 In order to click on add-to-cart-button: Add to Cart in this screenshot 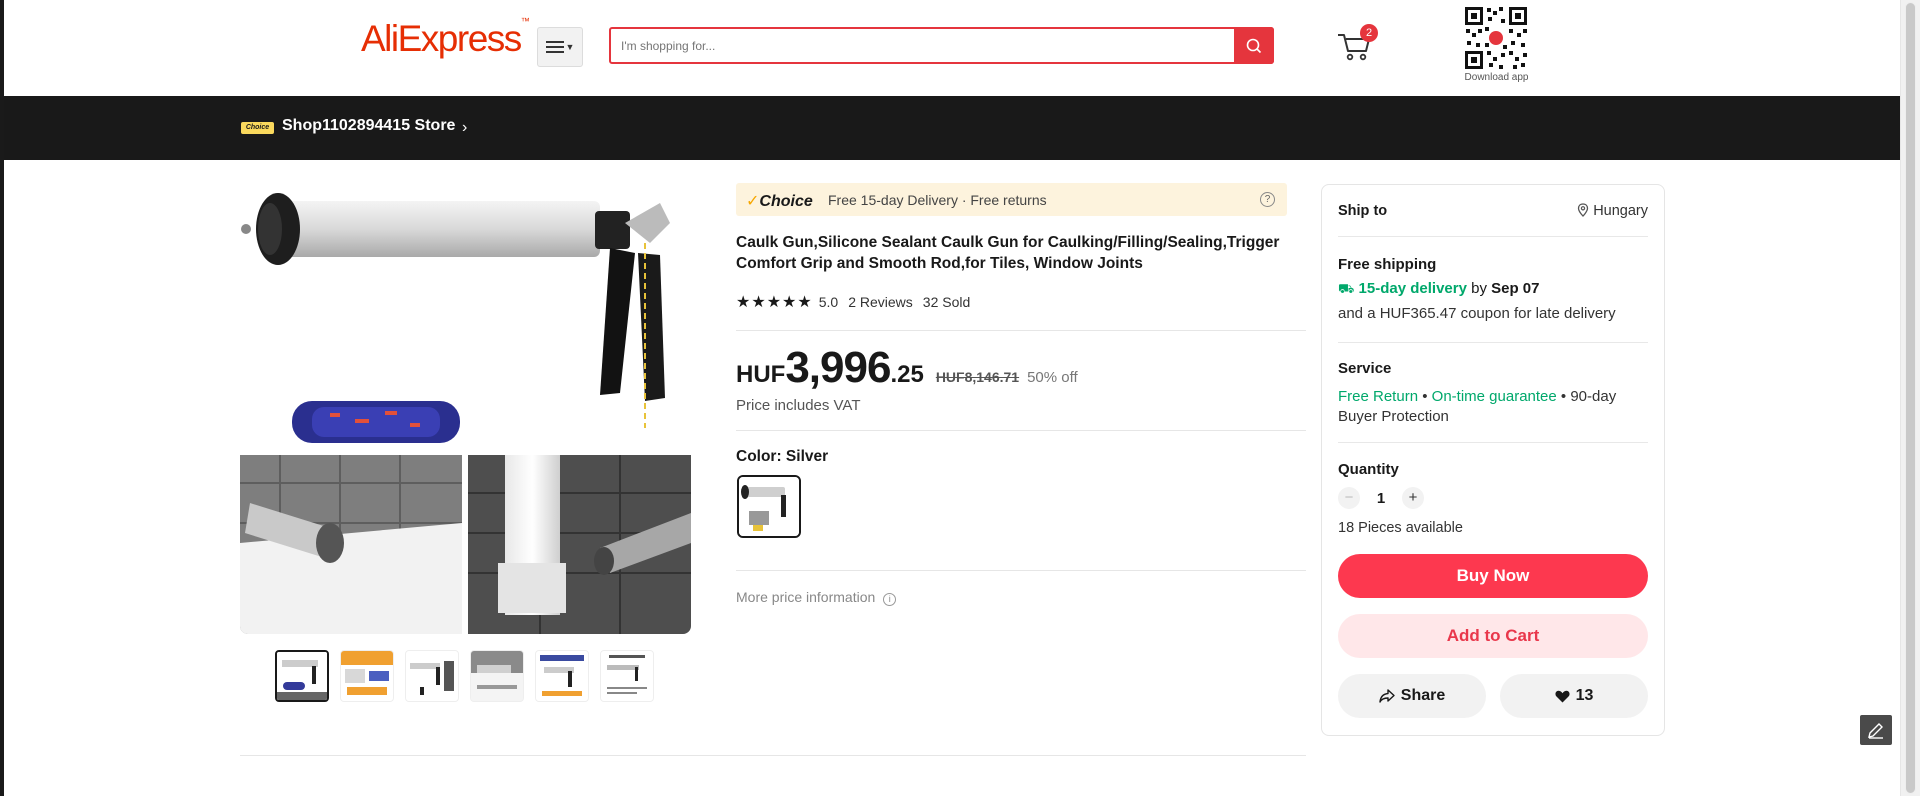, I will do `click(1493, 636)`.